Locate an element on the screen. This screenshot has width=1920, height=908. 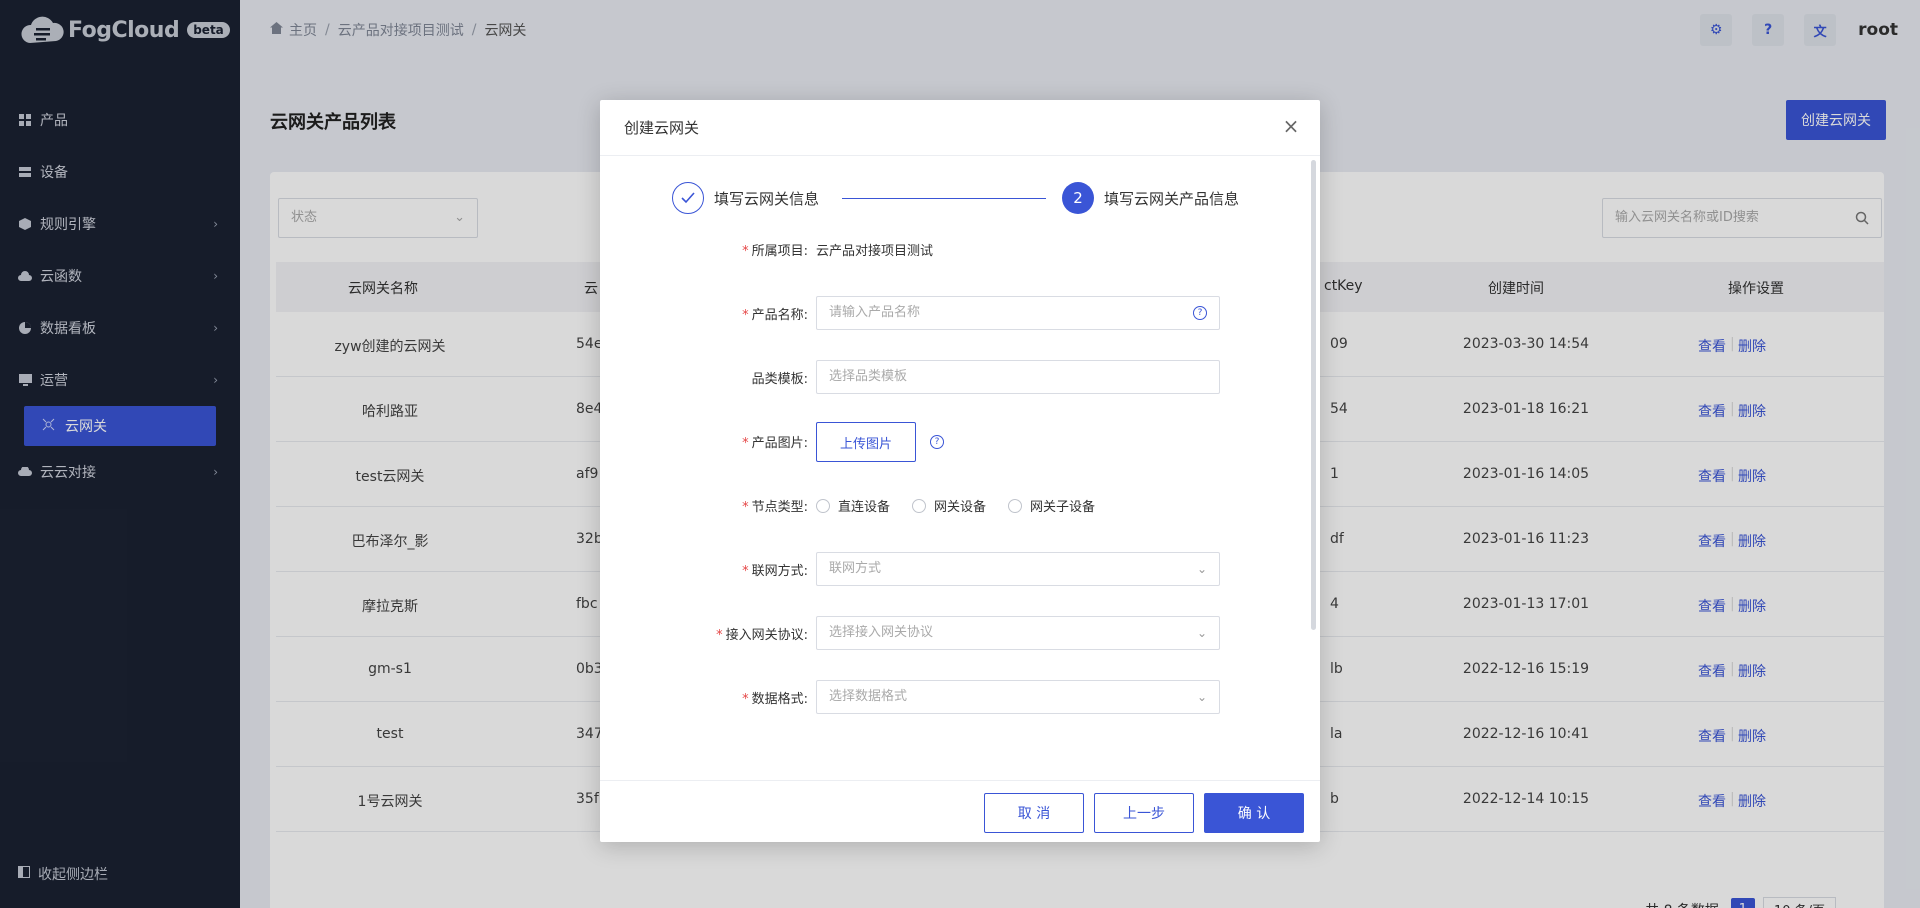
format-row: * 数据格式: 选择数据格式 ⌄ is located at coordinates (960, 698).